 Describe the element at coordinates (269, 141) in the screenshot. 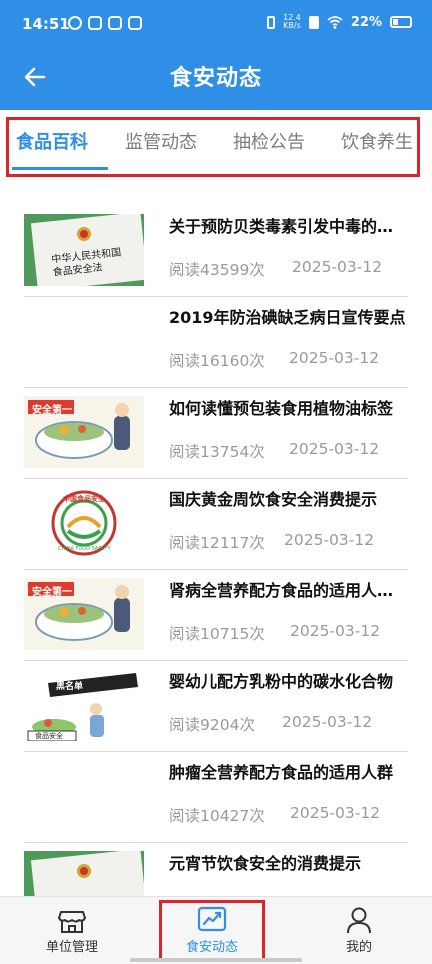

I see `tab-inspection-notices: 抽检公告` at that location.